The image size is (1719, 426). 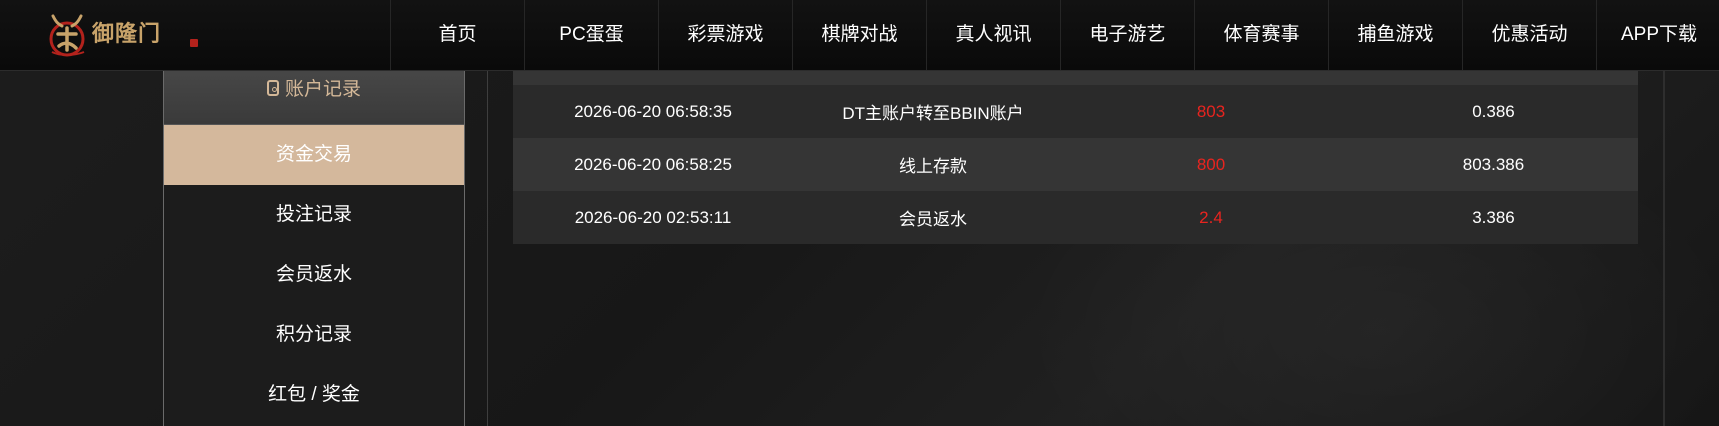 What do you see at coordinates (322, 89) in the screenshot?
I see `sidebar-header-label: 账户记录` at bounding box center [322, 89].